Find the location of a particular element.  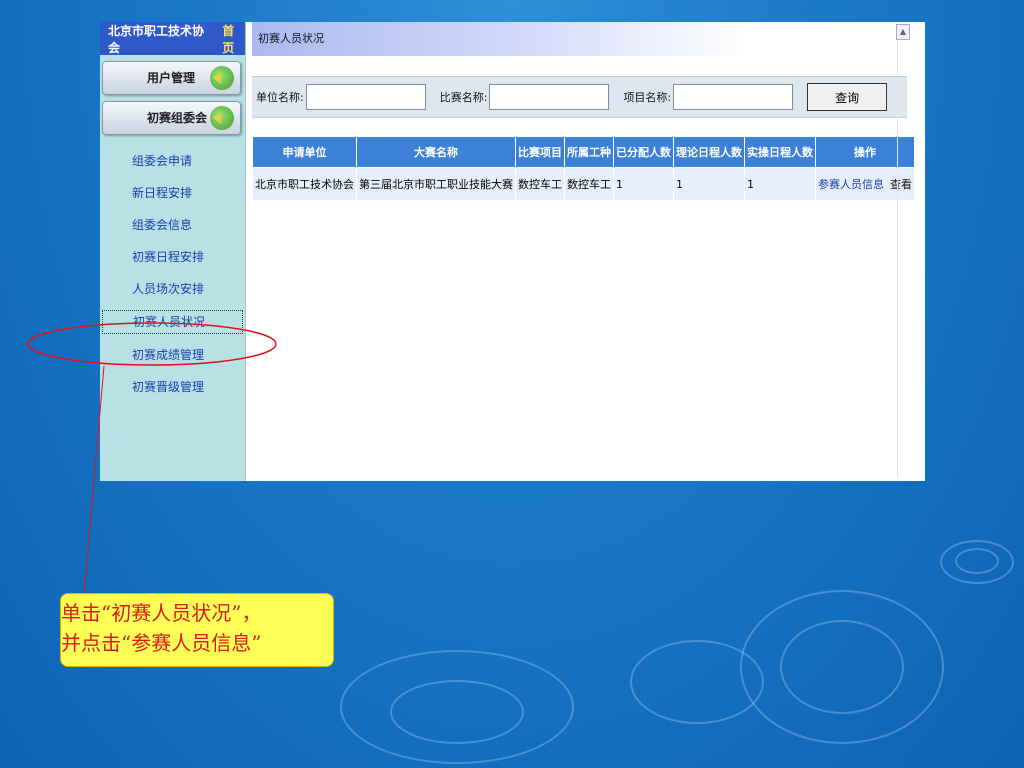

search-bar: 单位名称: 比赛名称: 项目名称: 查询 is located at coordinates (579, 97).